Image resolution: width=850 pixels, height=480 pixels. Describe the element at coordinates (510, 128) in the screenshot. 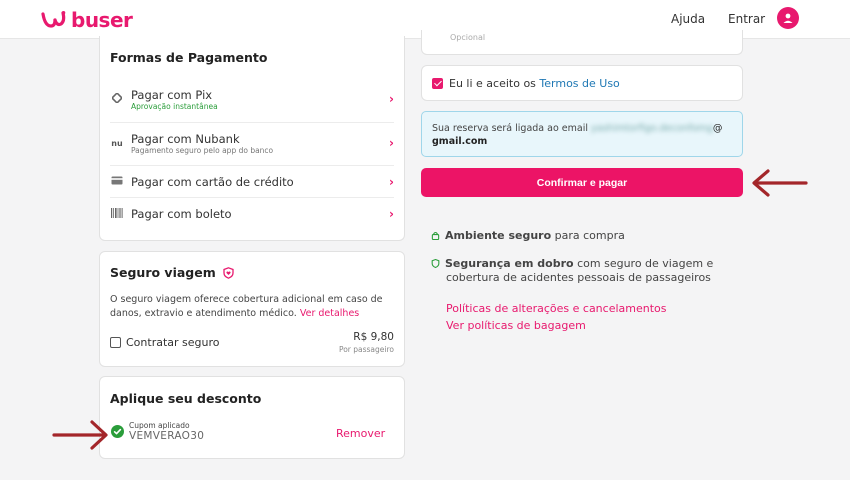

I see `email-notice-prefix: Sua reserva será ligada ao email` at that location.